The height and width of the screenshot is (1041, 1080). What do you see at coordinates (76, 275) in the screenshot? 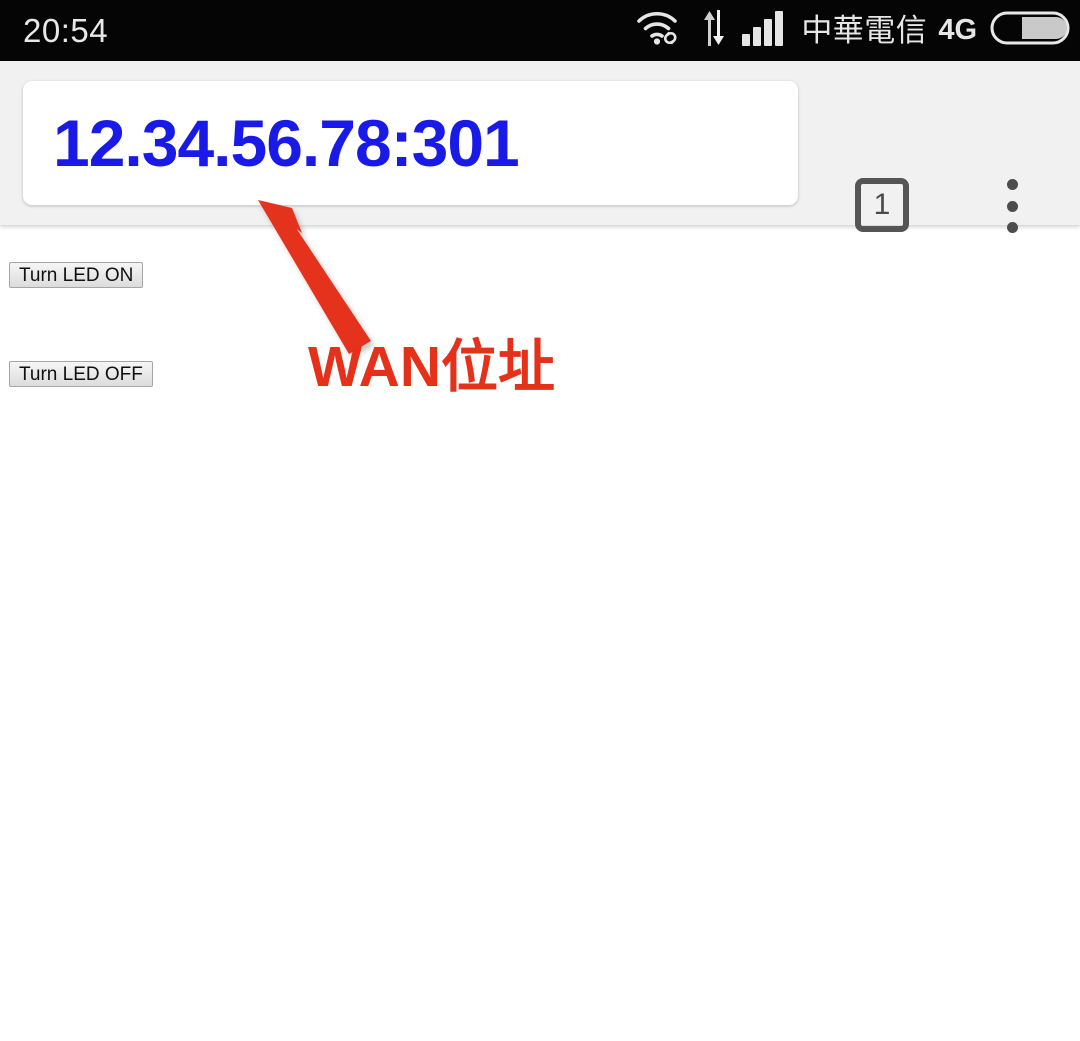
I see `turn-led-on-button: Turn LED ON` at bounding box center [76, 275].